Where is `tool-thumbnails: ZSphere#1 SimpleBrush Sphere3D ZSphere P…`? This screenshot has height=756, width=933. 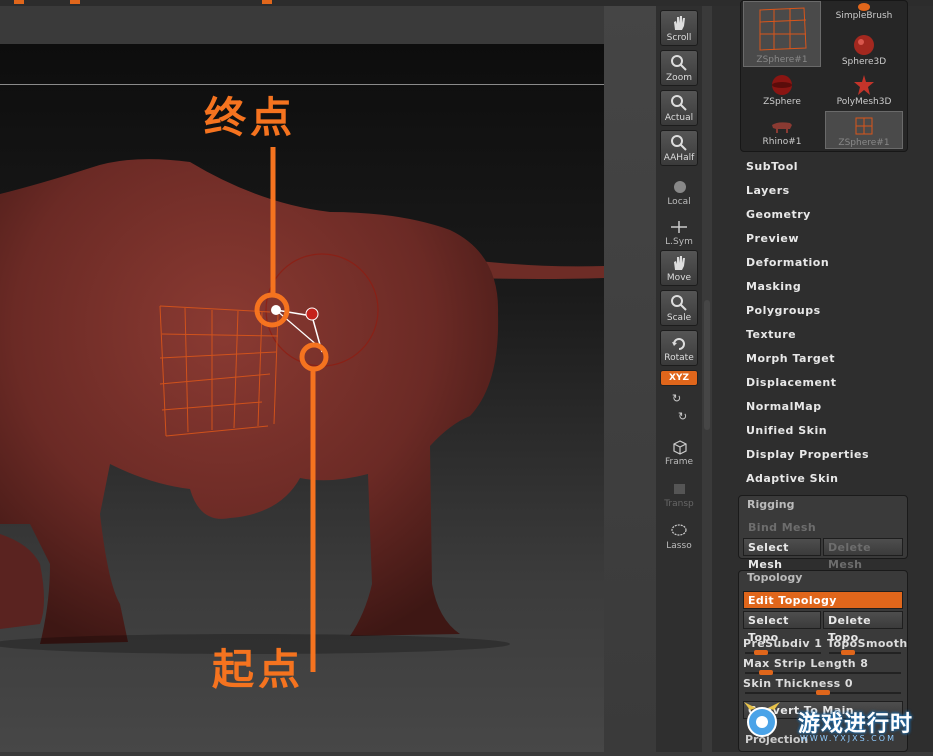
tool-thumbnails: ZSphere#1 SimpleBrush Sphere3D ZSphere P… is located at coordinates (824, 76).